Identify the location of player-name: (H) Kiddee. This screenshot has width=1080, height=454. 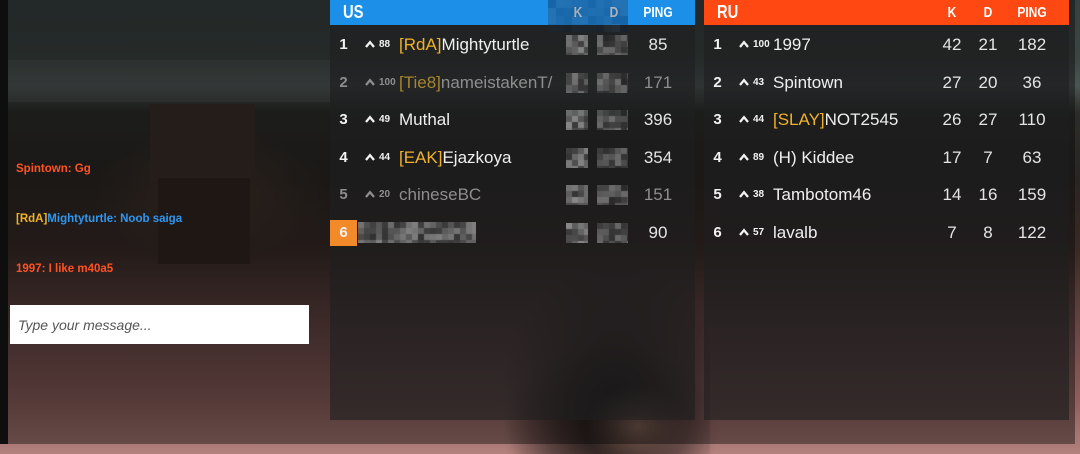
(814, 157).